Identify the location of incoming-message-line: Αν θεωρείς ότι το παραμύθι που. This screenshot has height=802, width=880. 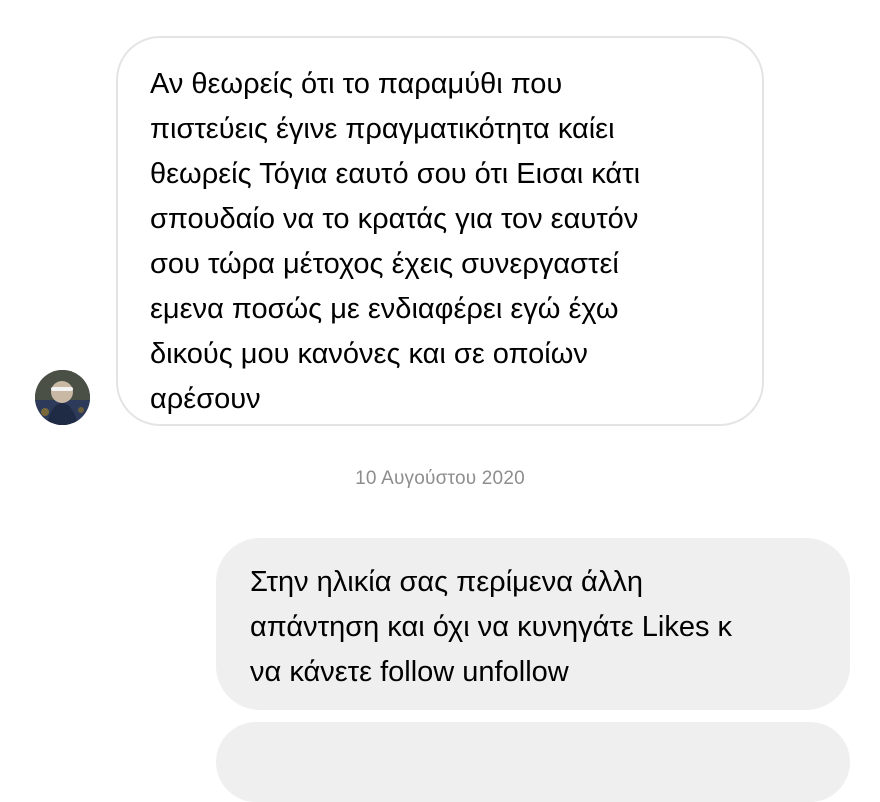
(356, 84).